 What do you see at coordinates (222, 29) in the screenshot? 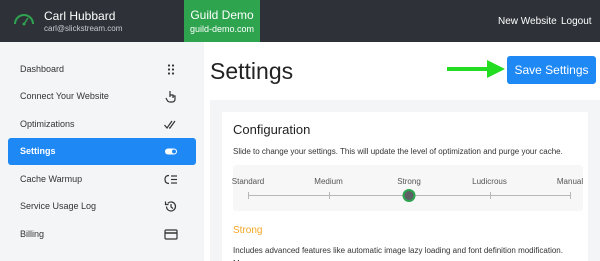
I see `site-domain: guild-demo.com` at bounding box center [222, 29].